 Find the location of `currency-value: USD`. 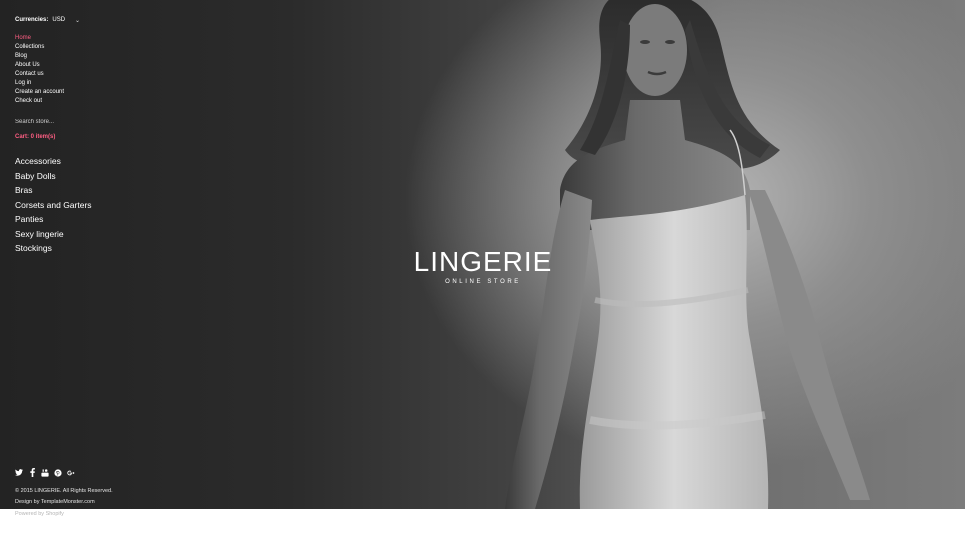

currency-value: USD is located at coordinates (58, 20).